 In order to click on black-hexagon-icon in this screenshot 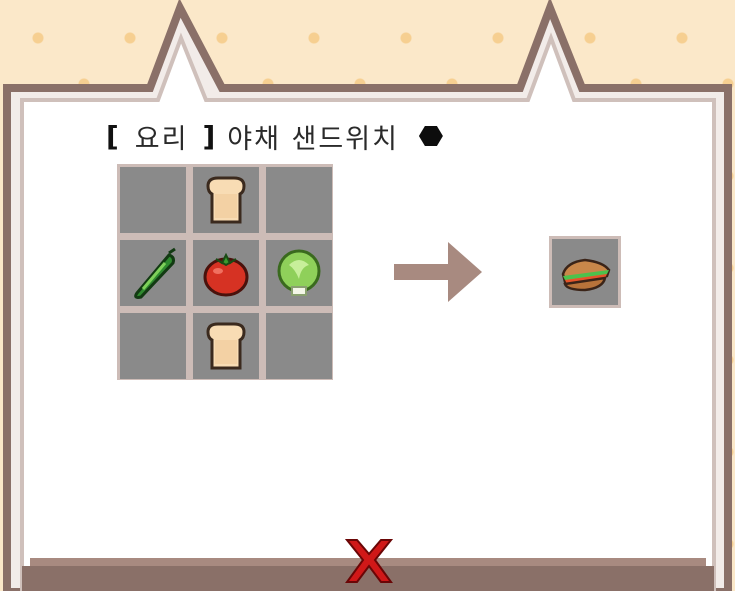, I will do `click(430, 136)`.